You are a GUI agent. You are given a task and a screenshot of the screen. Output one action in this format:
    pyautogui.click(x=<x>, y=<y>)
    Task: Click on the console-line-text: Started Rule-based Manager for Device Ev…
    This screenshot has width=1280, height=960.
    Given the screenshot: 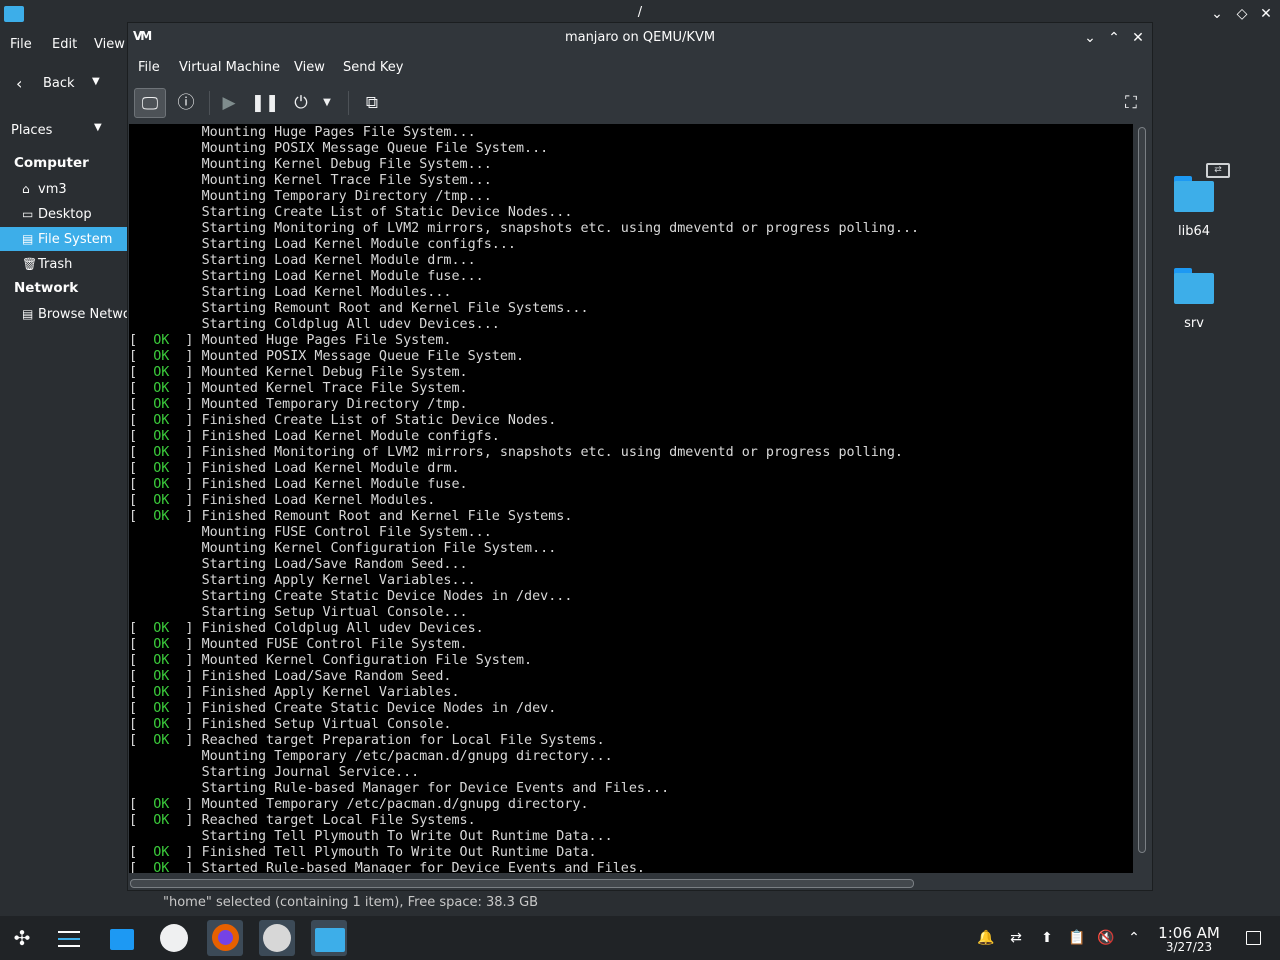 What is the action you would take?
    pyautogui.click(x=423, y=867)
    